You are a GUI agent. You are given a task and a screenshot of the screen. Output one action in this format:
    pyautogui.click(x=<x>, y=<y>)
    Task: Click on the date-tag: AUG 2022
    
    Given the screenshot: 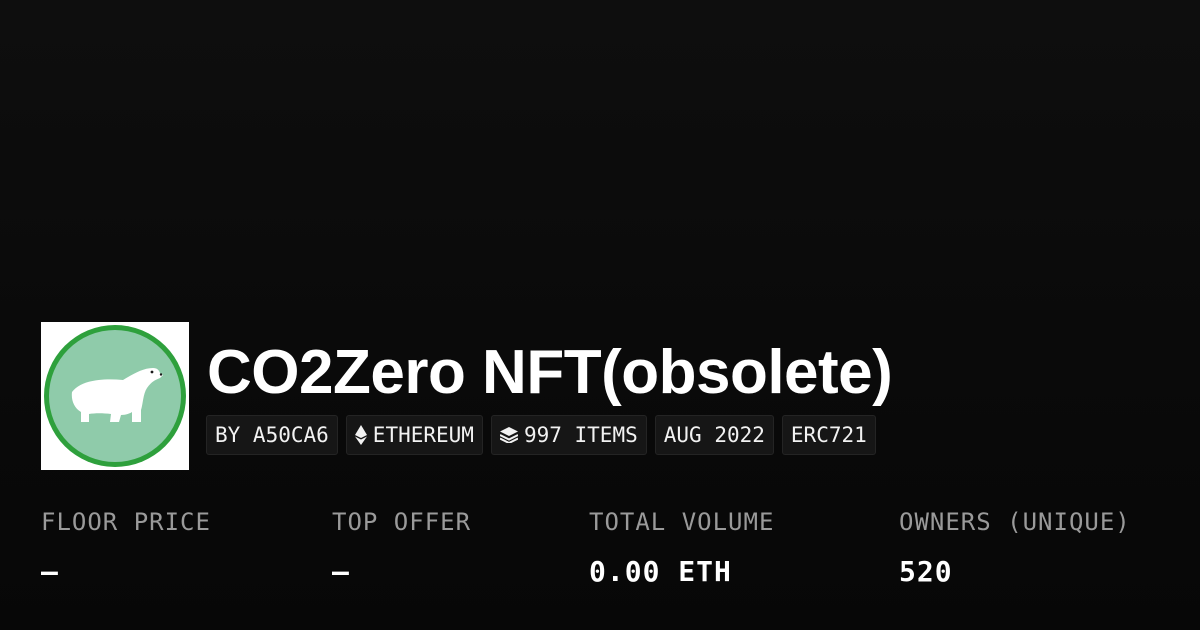 What is the action you would take?
    pyautogui.click(x=714, y=435)
    